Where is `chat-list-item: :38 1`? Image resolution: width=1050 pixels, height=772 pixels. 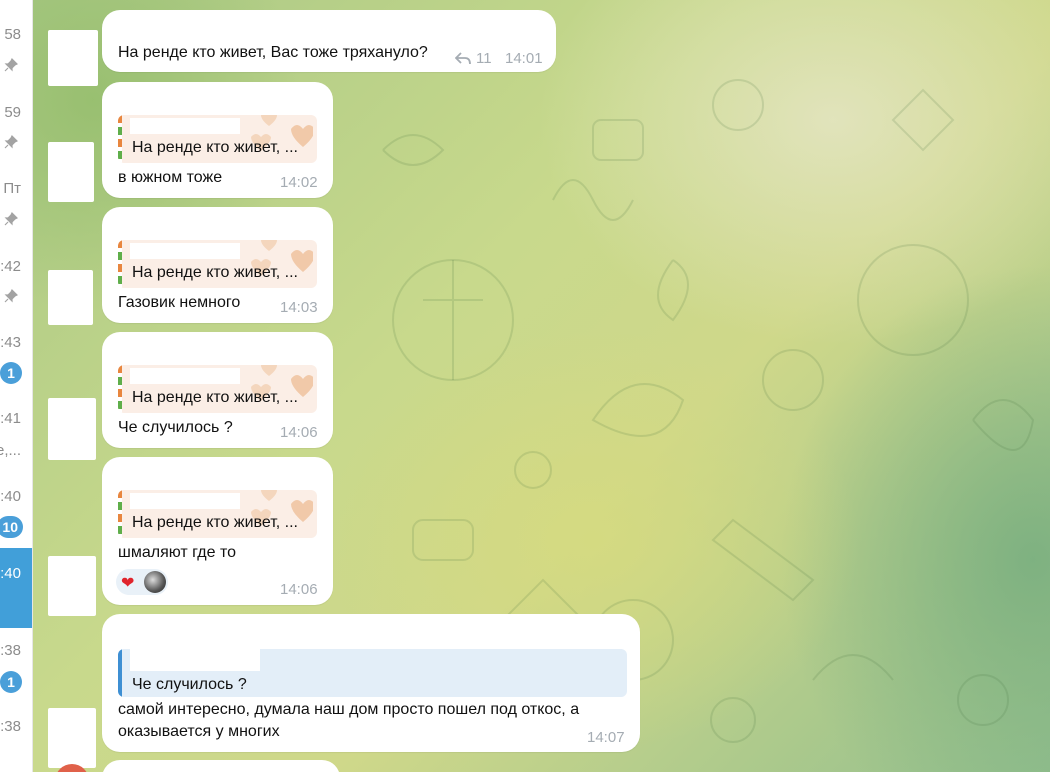
chat-list-item: :38 1 is located at coordinates (16, 653).